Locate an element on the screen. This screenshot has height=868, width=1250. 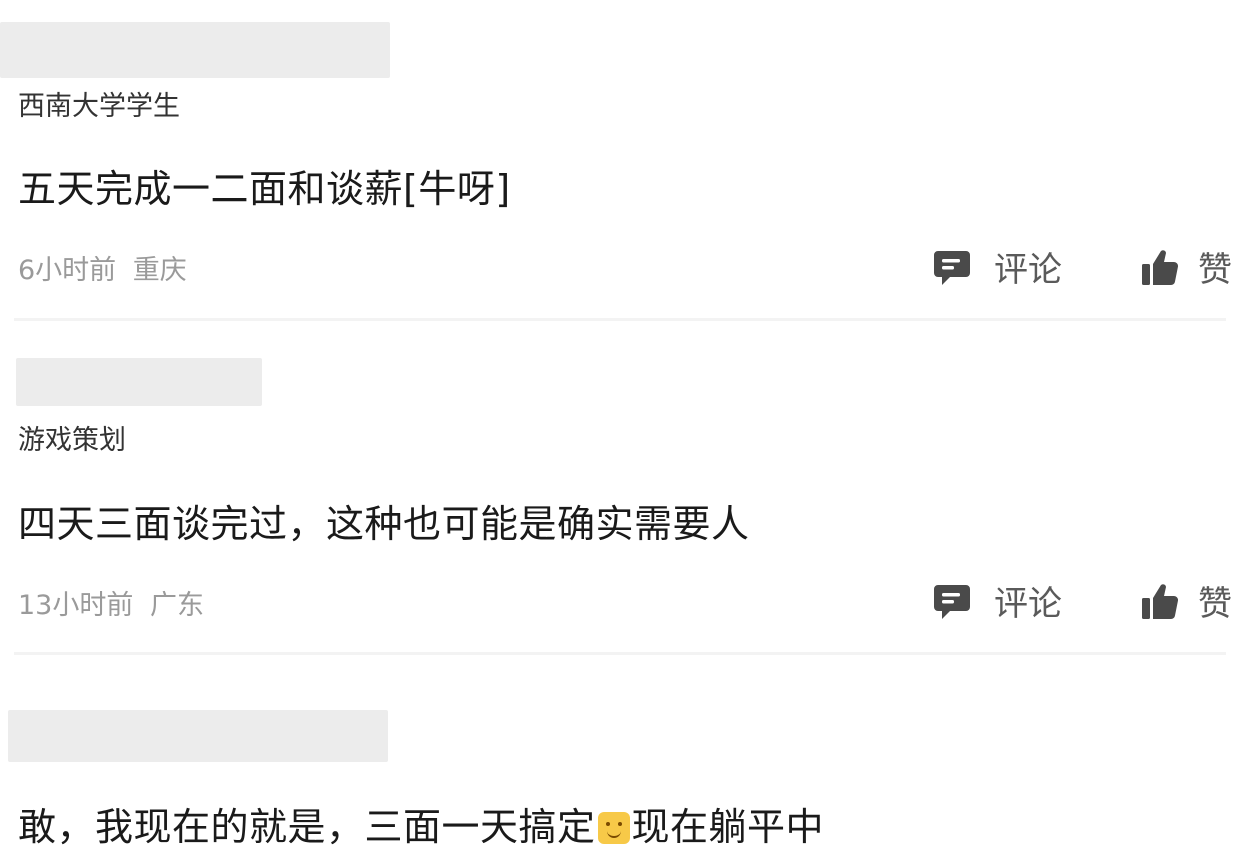
comment-text-part: 现在躺平中 is located at coordinates (728, 827).